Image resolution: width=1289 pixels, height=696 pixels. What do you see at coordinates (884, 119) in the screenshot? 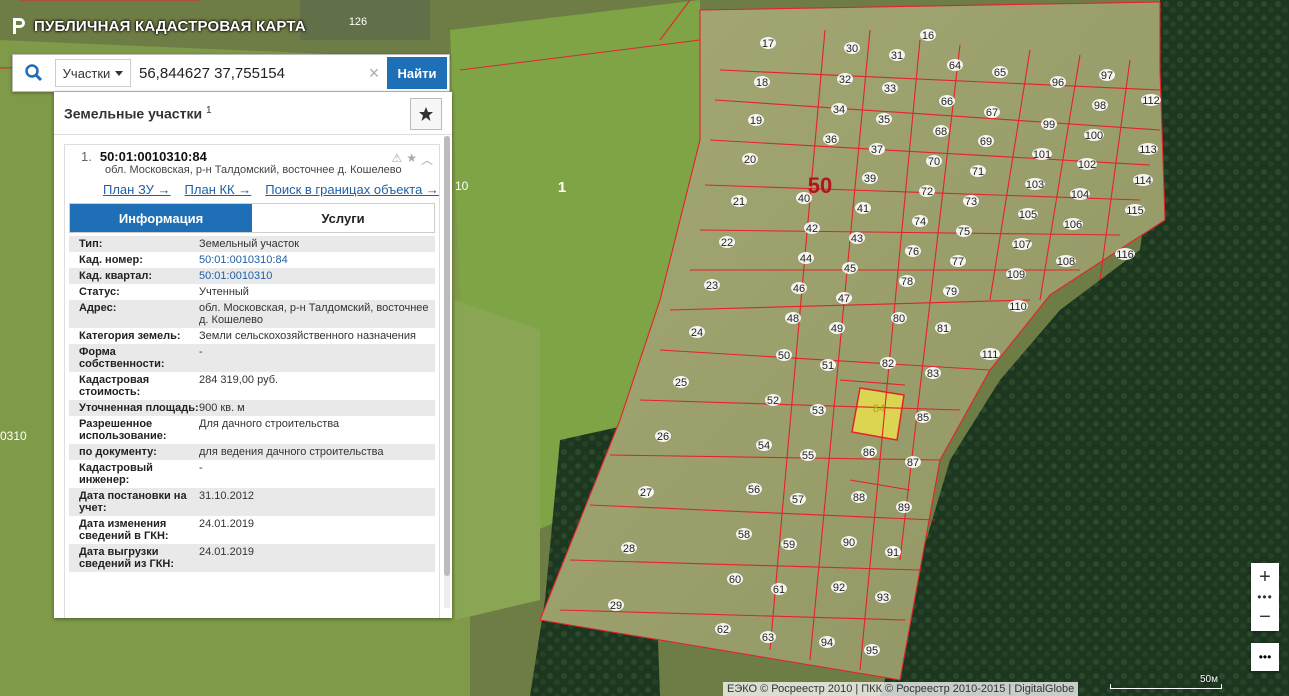
I see `parcel-label: 35` at bounding box center [884, 119].